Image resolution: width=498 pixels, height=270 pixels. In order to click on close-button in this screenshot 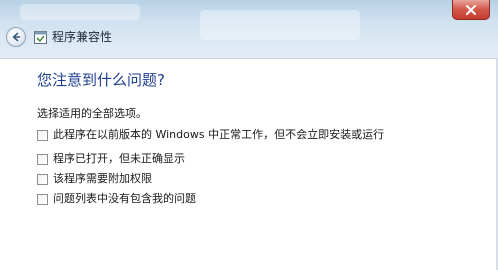, I will do `click(471, 10)`.